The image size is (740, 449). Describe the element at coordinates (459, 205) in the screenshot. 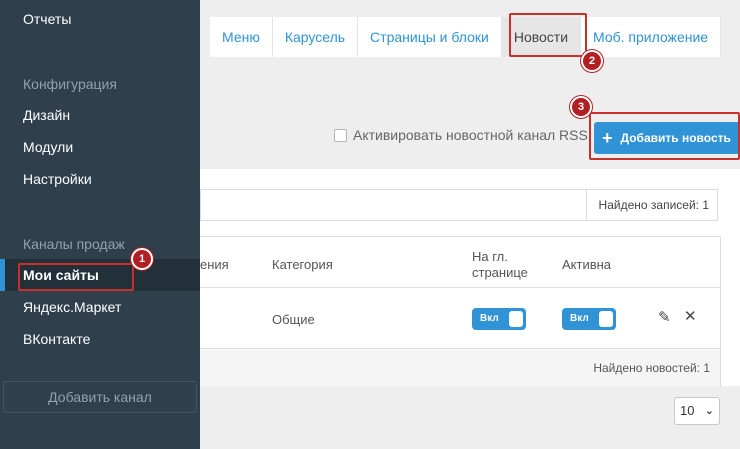

I see `search-filter-bar: Найдено записей: 1` at that location.